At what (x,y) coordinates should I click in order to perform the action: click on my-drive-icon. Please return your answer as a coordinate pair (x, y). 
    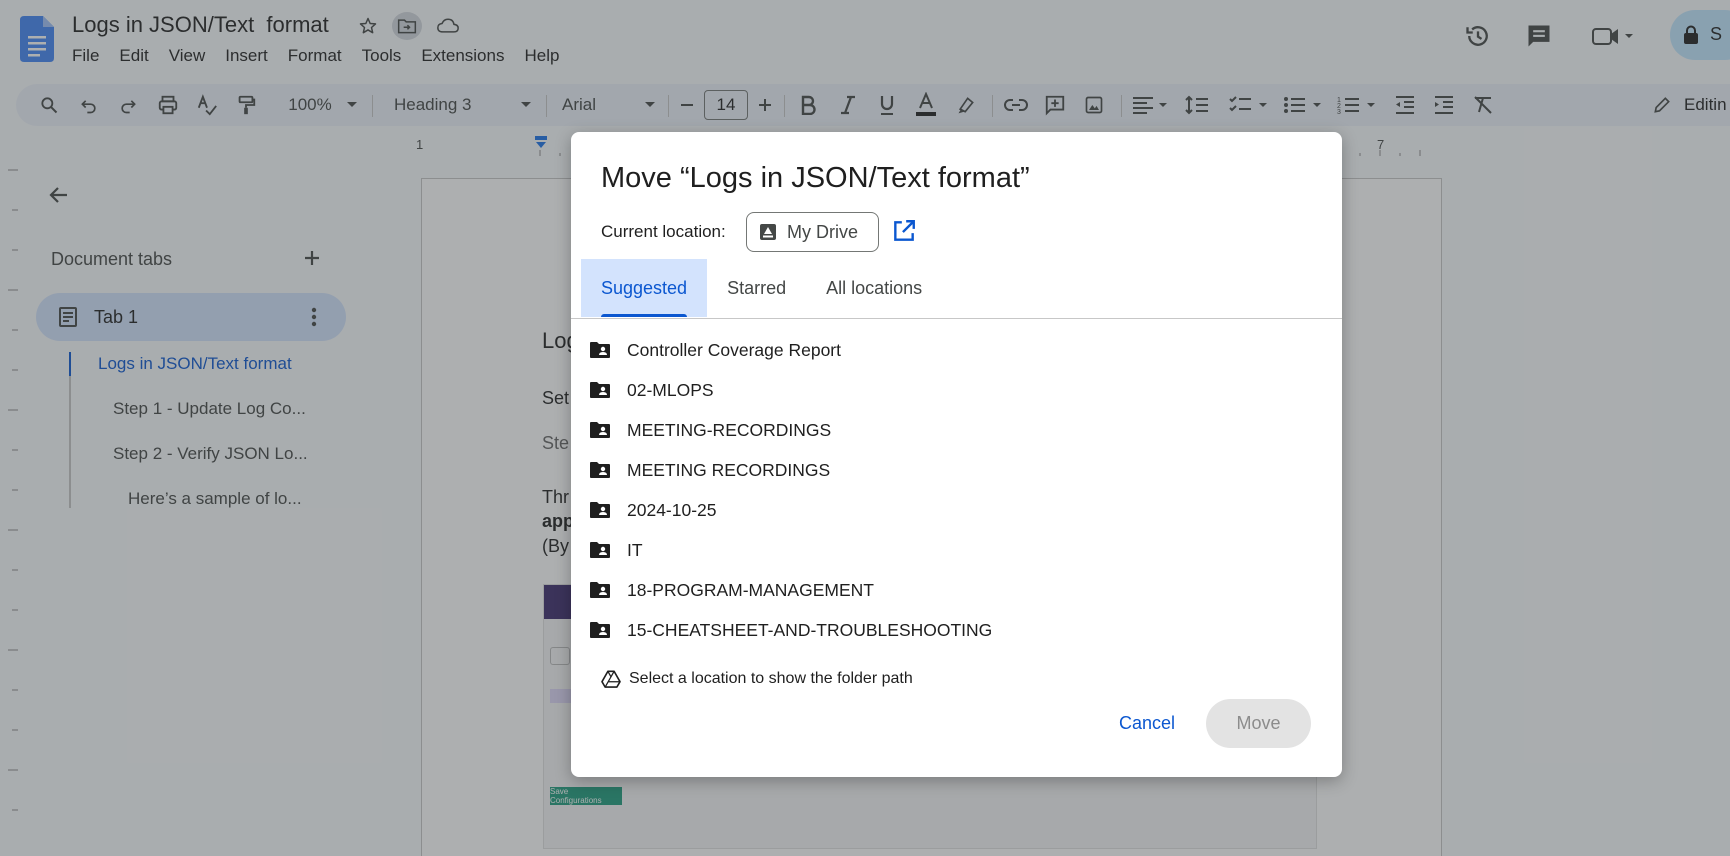
    Looking at the image, I should click on (768, 232).